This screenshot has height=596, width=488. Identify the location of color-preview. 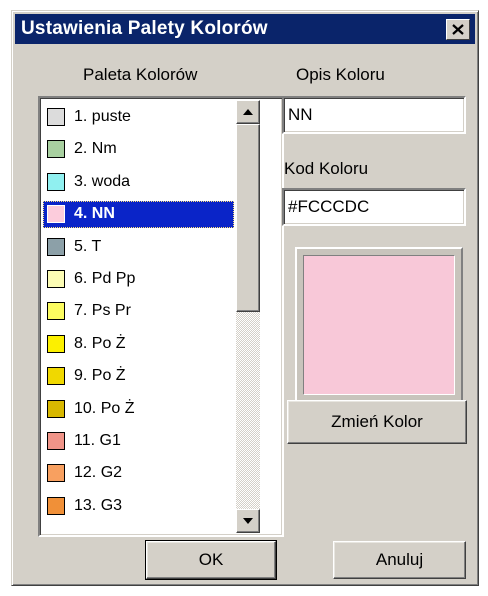
(379, 325).